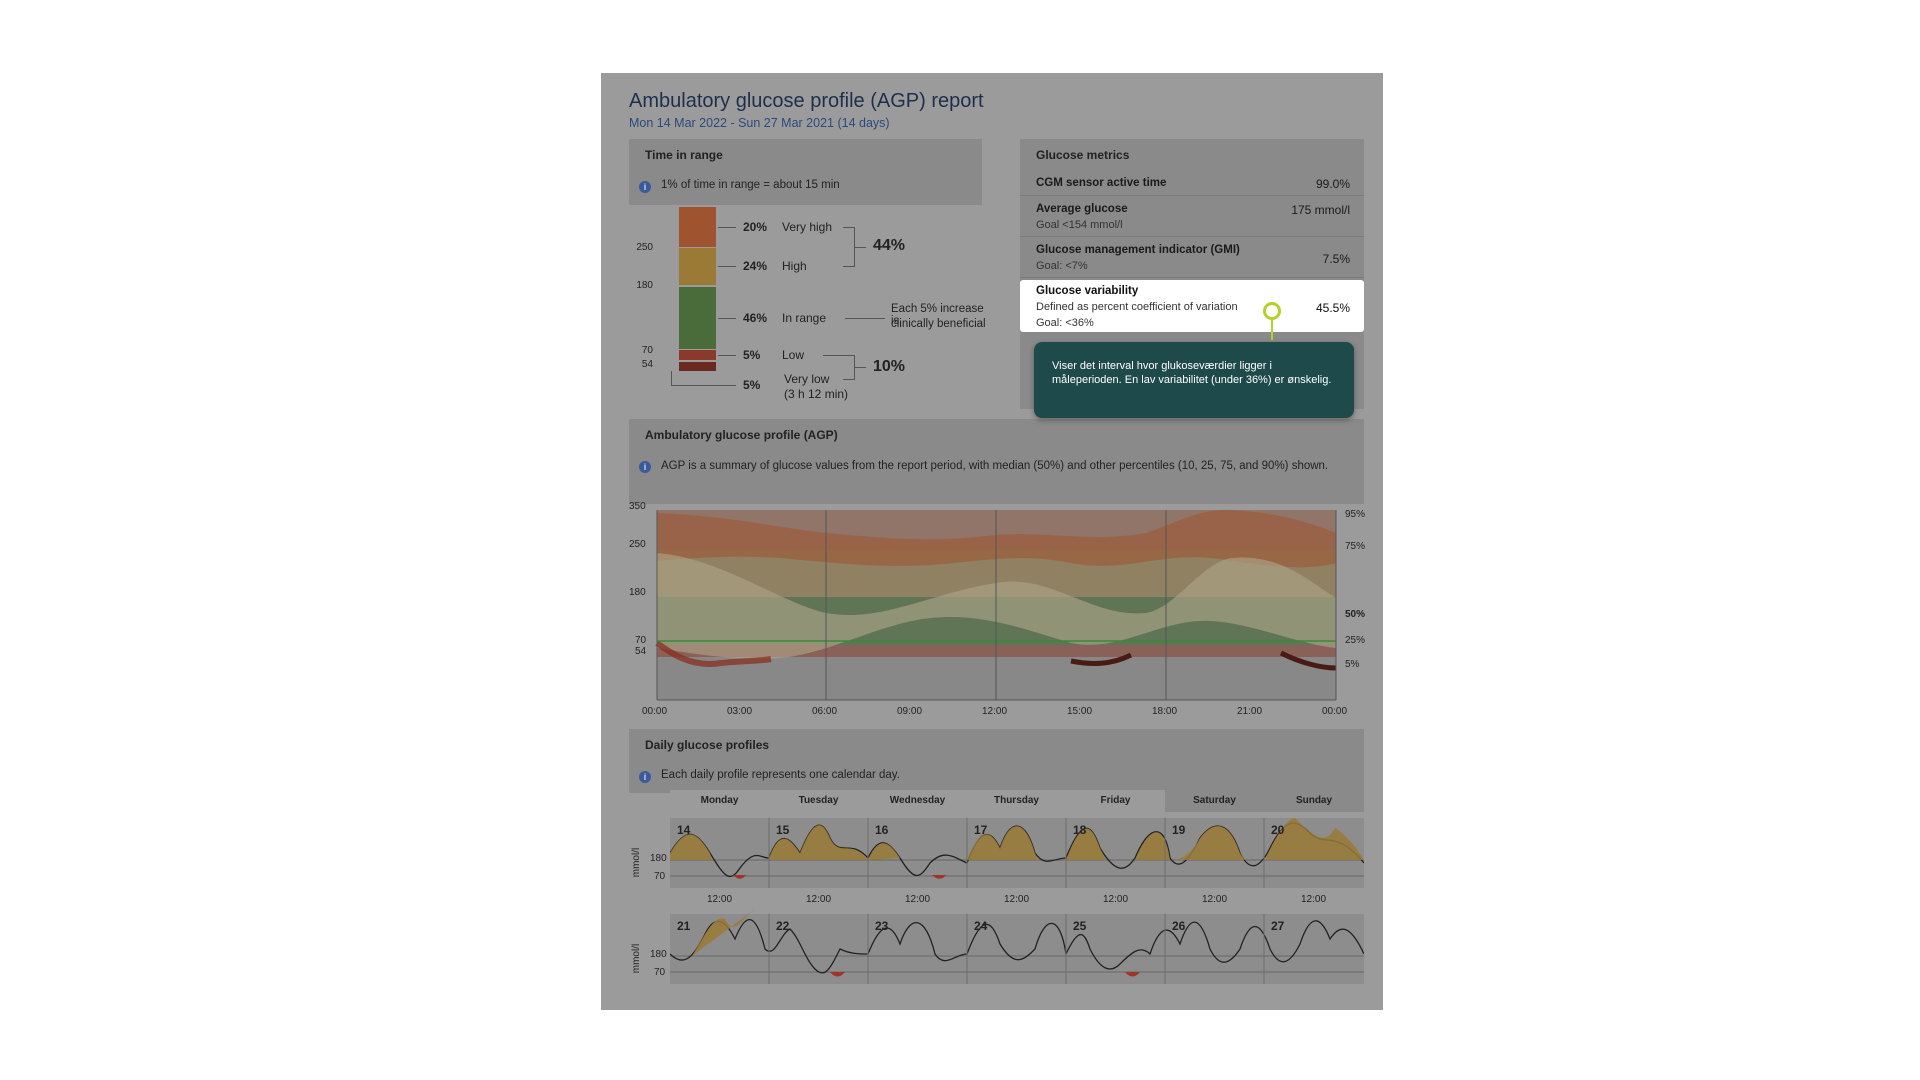  What do you see at coordinates (1355, 546) in the screenshot?
I see `agp-pct-label: 75%` at bounding box center [1355, 546].